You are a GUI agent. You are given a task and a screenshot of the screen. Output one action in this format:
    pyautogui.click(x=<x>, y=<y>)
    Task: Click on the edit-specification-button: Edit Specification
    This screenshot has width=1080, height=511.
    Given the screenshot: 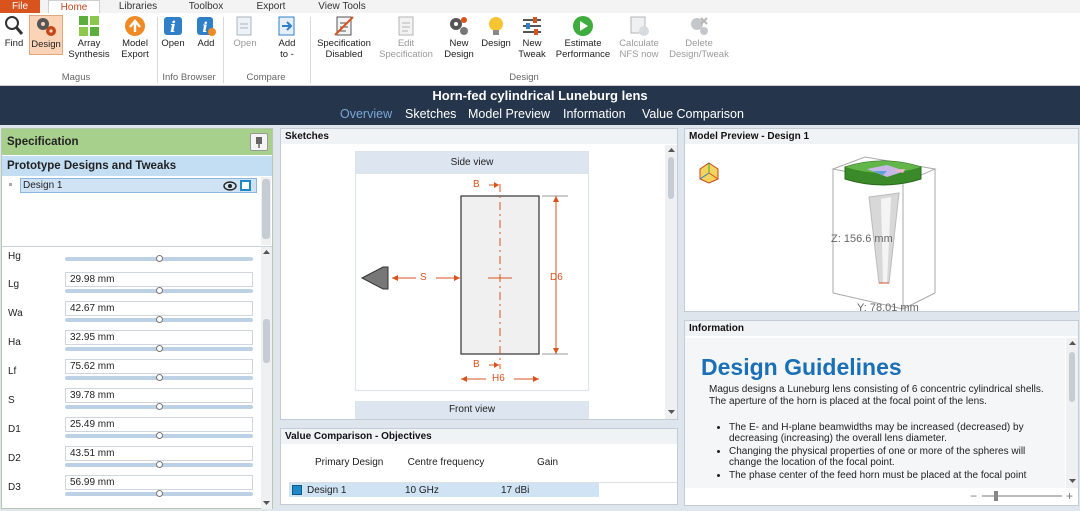 What is the action you would take?
    pyautogui.click(x=406, y=37)
    